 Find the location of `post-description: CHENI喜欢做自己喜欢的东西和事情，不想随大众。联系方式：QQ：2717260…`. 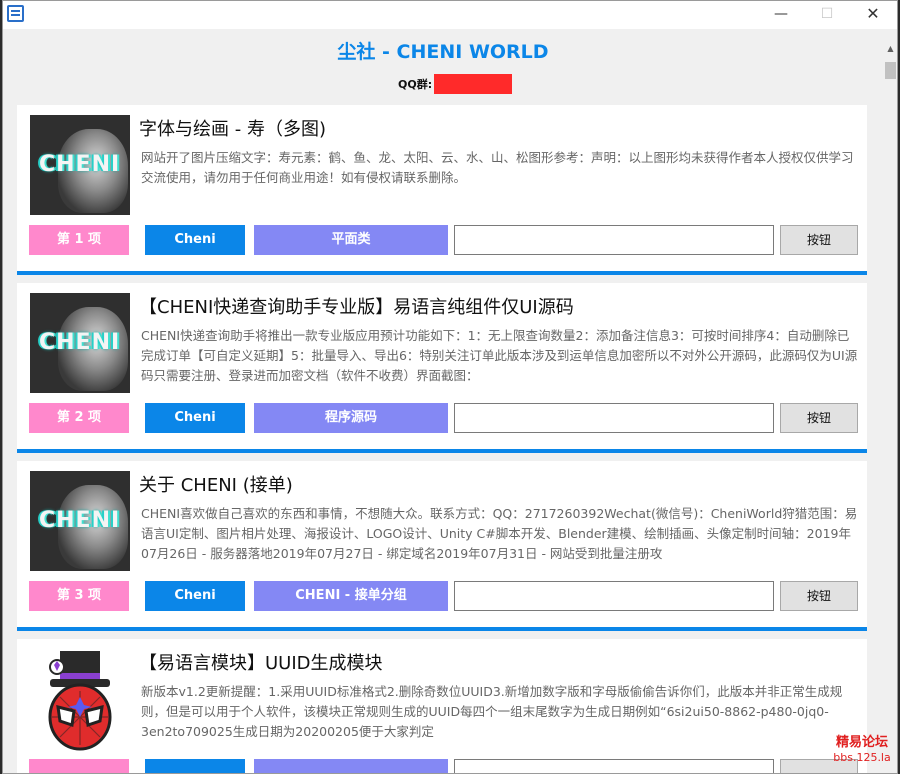

post-description: CHENI喜欢做自己喜欢的东西和事情，不想随大众。联系方式：QQ：2717260… is located at coordinates (499, 533).